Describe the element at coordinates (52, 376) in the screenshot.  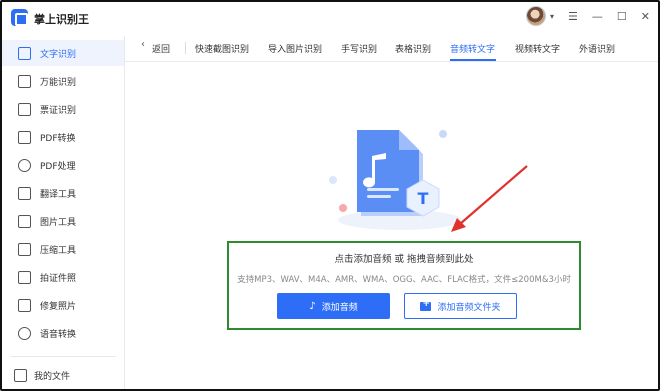
I see `sidebar-item-label: 我的文件` at that location.